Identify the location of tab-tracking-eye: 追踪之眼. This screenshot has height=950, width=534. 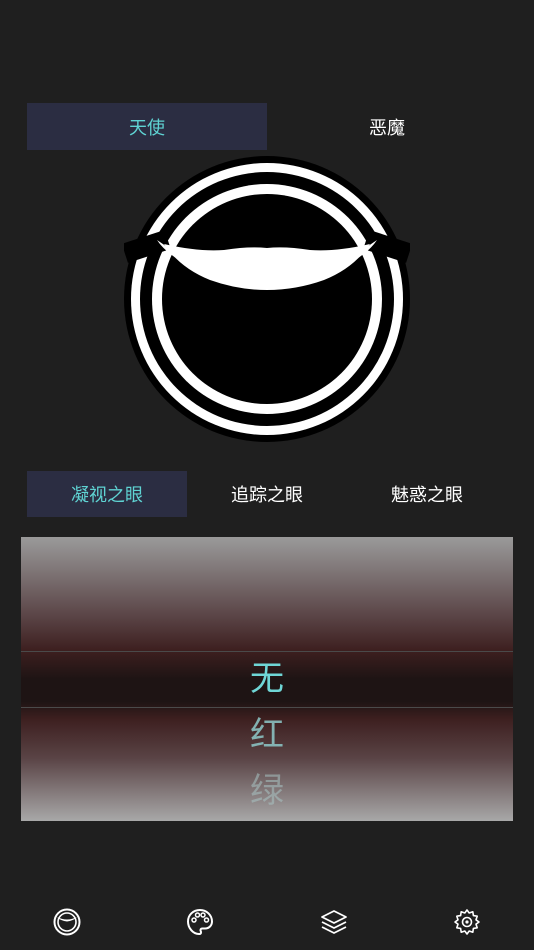
(267, 494).